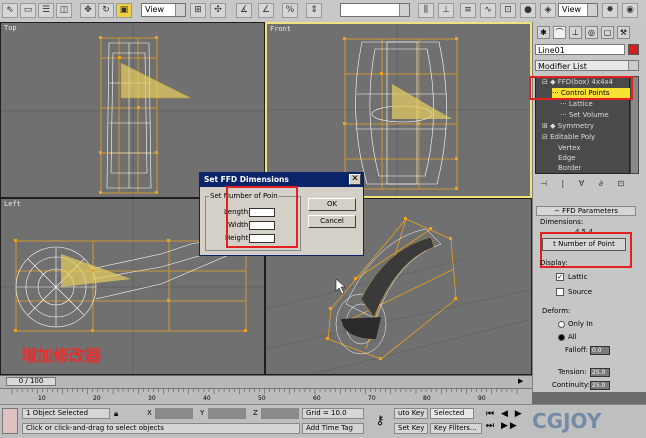 This screenshot has height=438, width=646. I want to click on tick-label: 40, so click(207, 398).